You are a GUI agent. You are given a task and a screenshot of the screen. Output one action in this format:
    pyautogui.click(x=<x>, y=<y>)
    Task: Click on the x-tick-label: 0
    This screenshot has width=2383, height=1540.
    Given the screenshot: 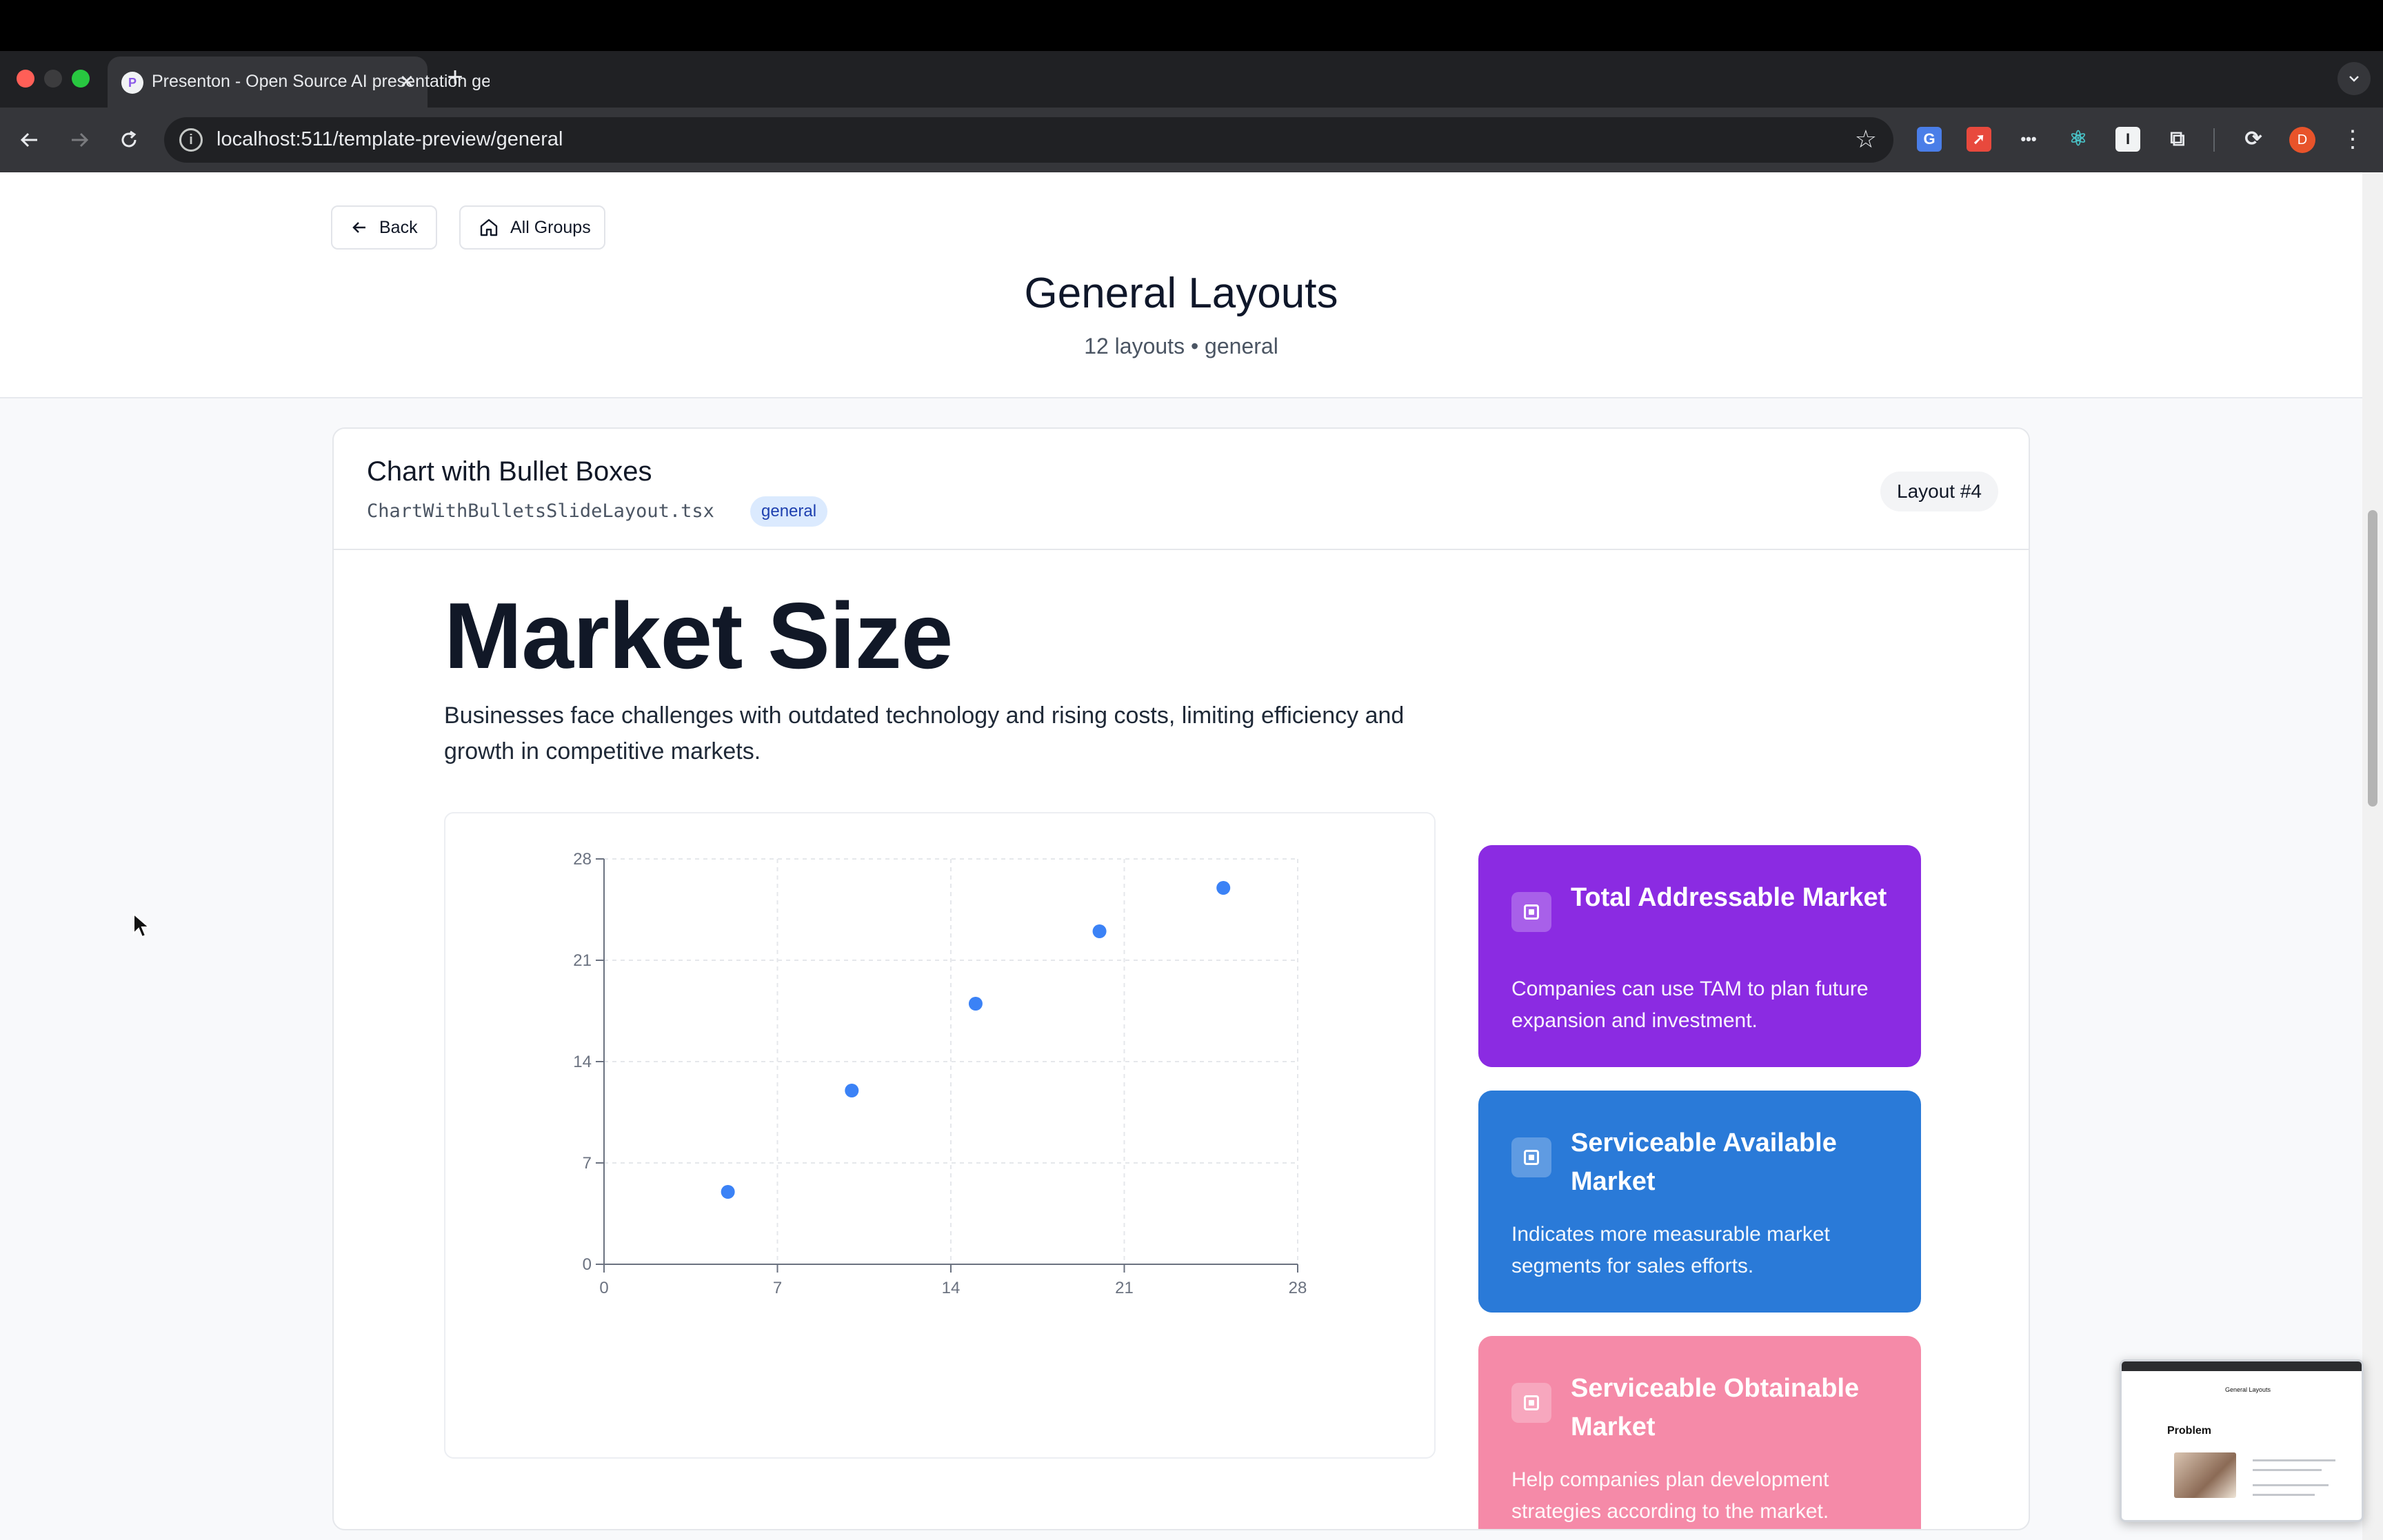 What is the action you would take?
    pyautogui.click(x=603, y=1288)
    